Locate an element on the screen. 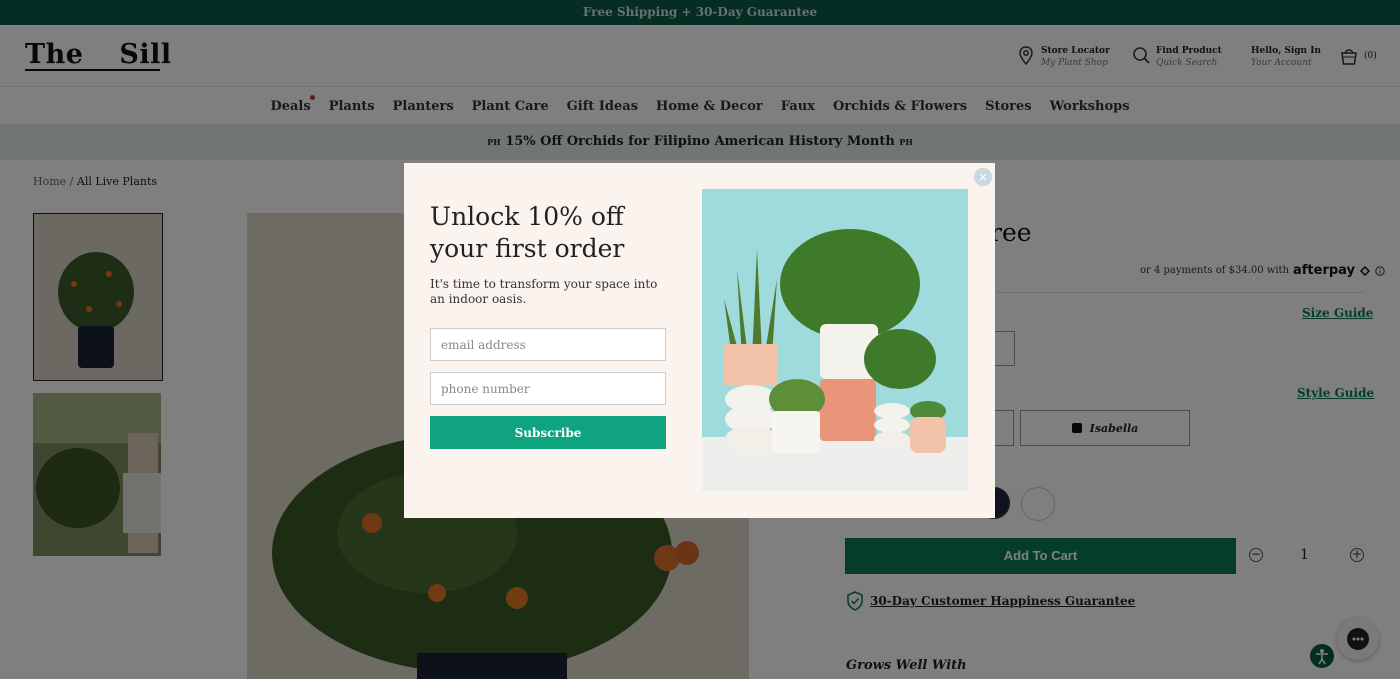  potted-plants-image is located at coordinates (835, 340).